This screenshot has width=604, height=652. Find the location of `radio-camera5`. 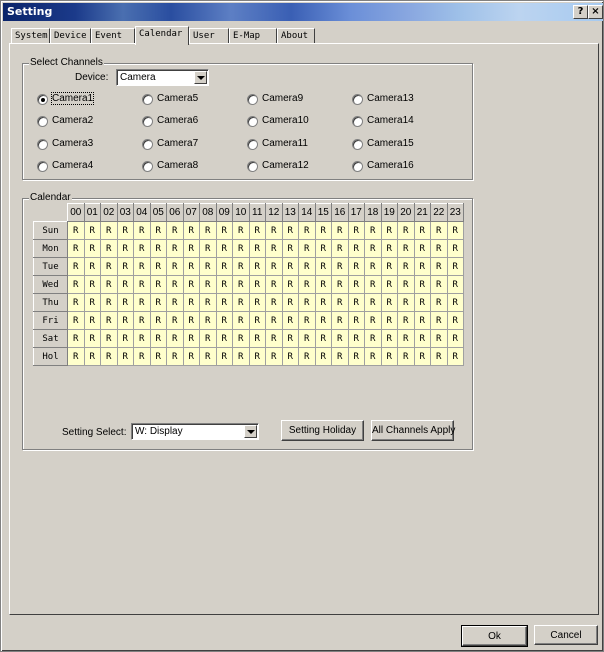

radio-camera5 is located at coordinates (147, 99).